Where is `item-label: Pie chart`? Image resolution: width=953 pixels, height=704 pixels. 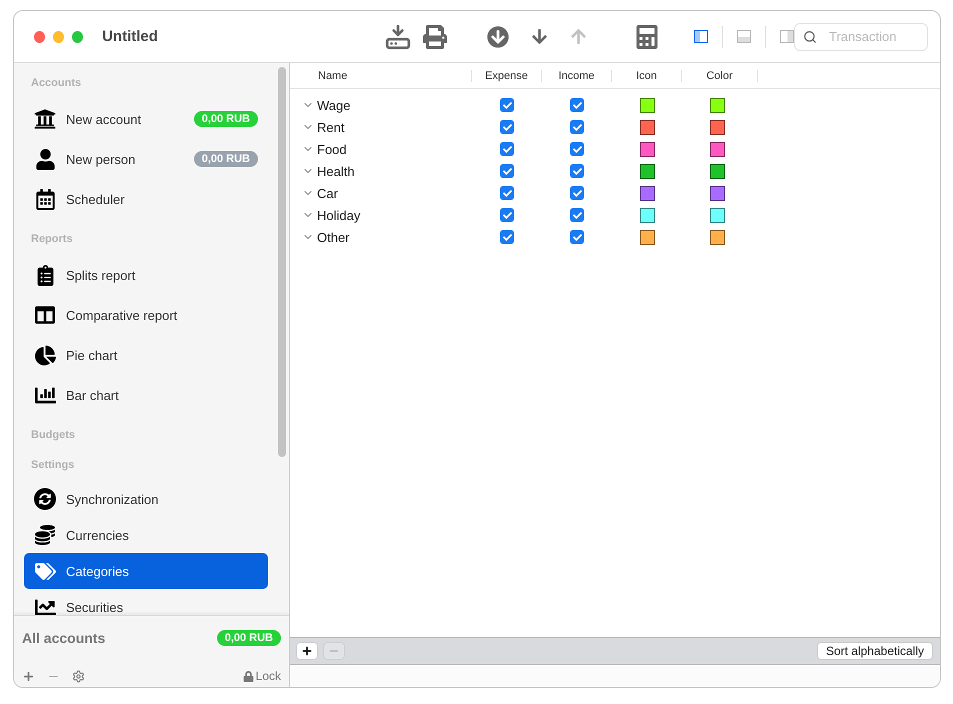 item-label: Pie chart is located at coordinates (92, 355).